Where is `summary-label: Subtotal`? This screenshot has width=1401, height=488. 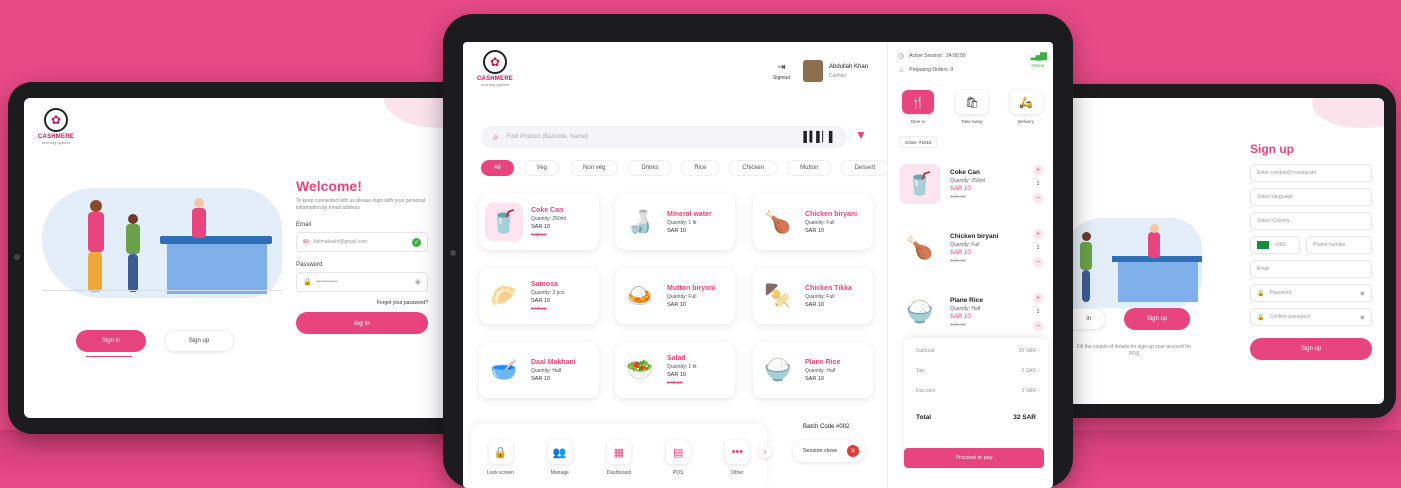
summary-label: Subtotal is located at coordinates (925, 351).